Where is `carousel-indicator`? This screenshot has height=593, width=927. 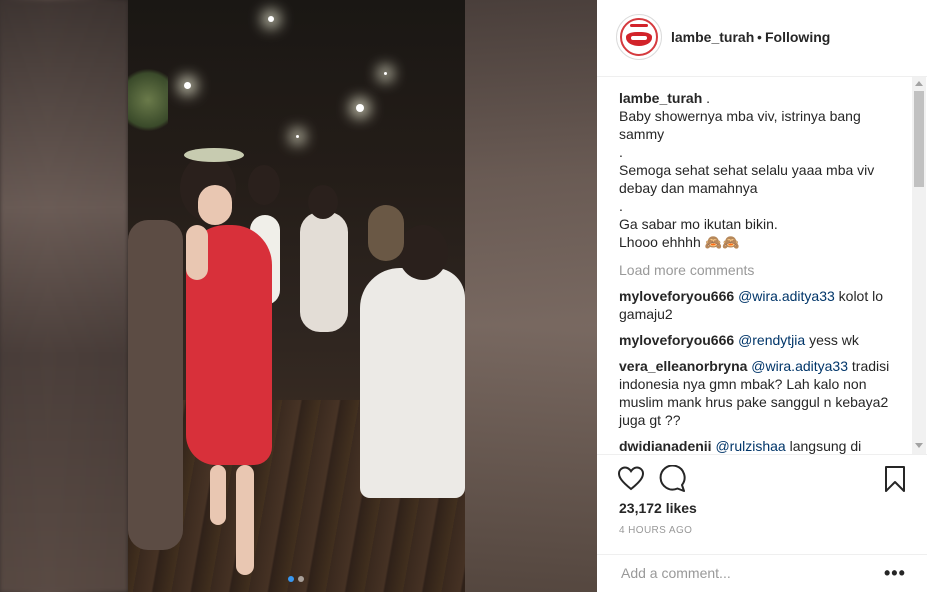
carousel-indicator is located at coordinates (296, 579).